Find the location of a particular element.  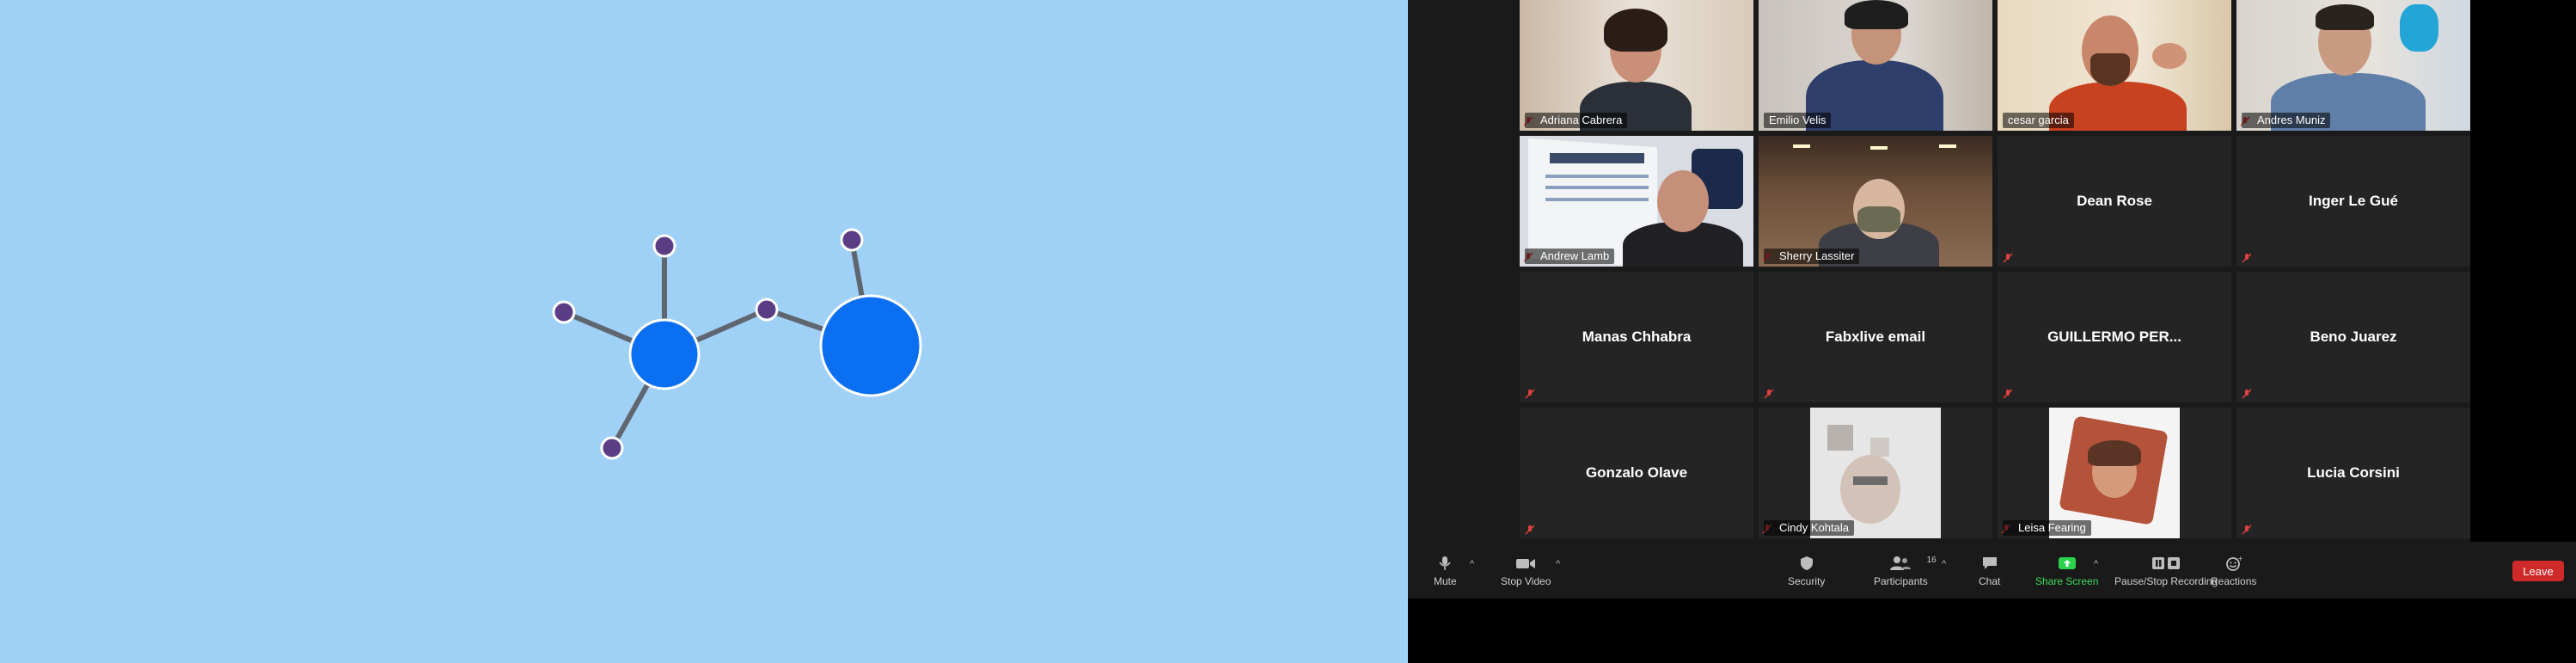

stop-video-label: Stop Video is located at coordinates (1526, 581).